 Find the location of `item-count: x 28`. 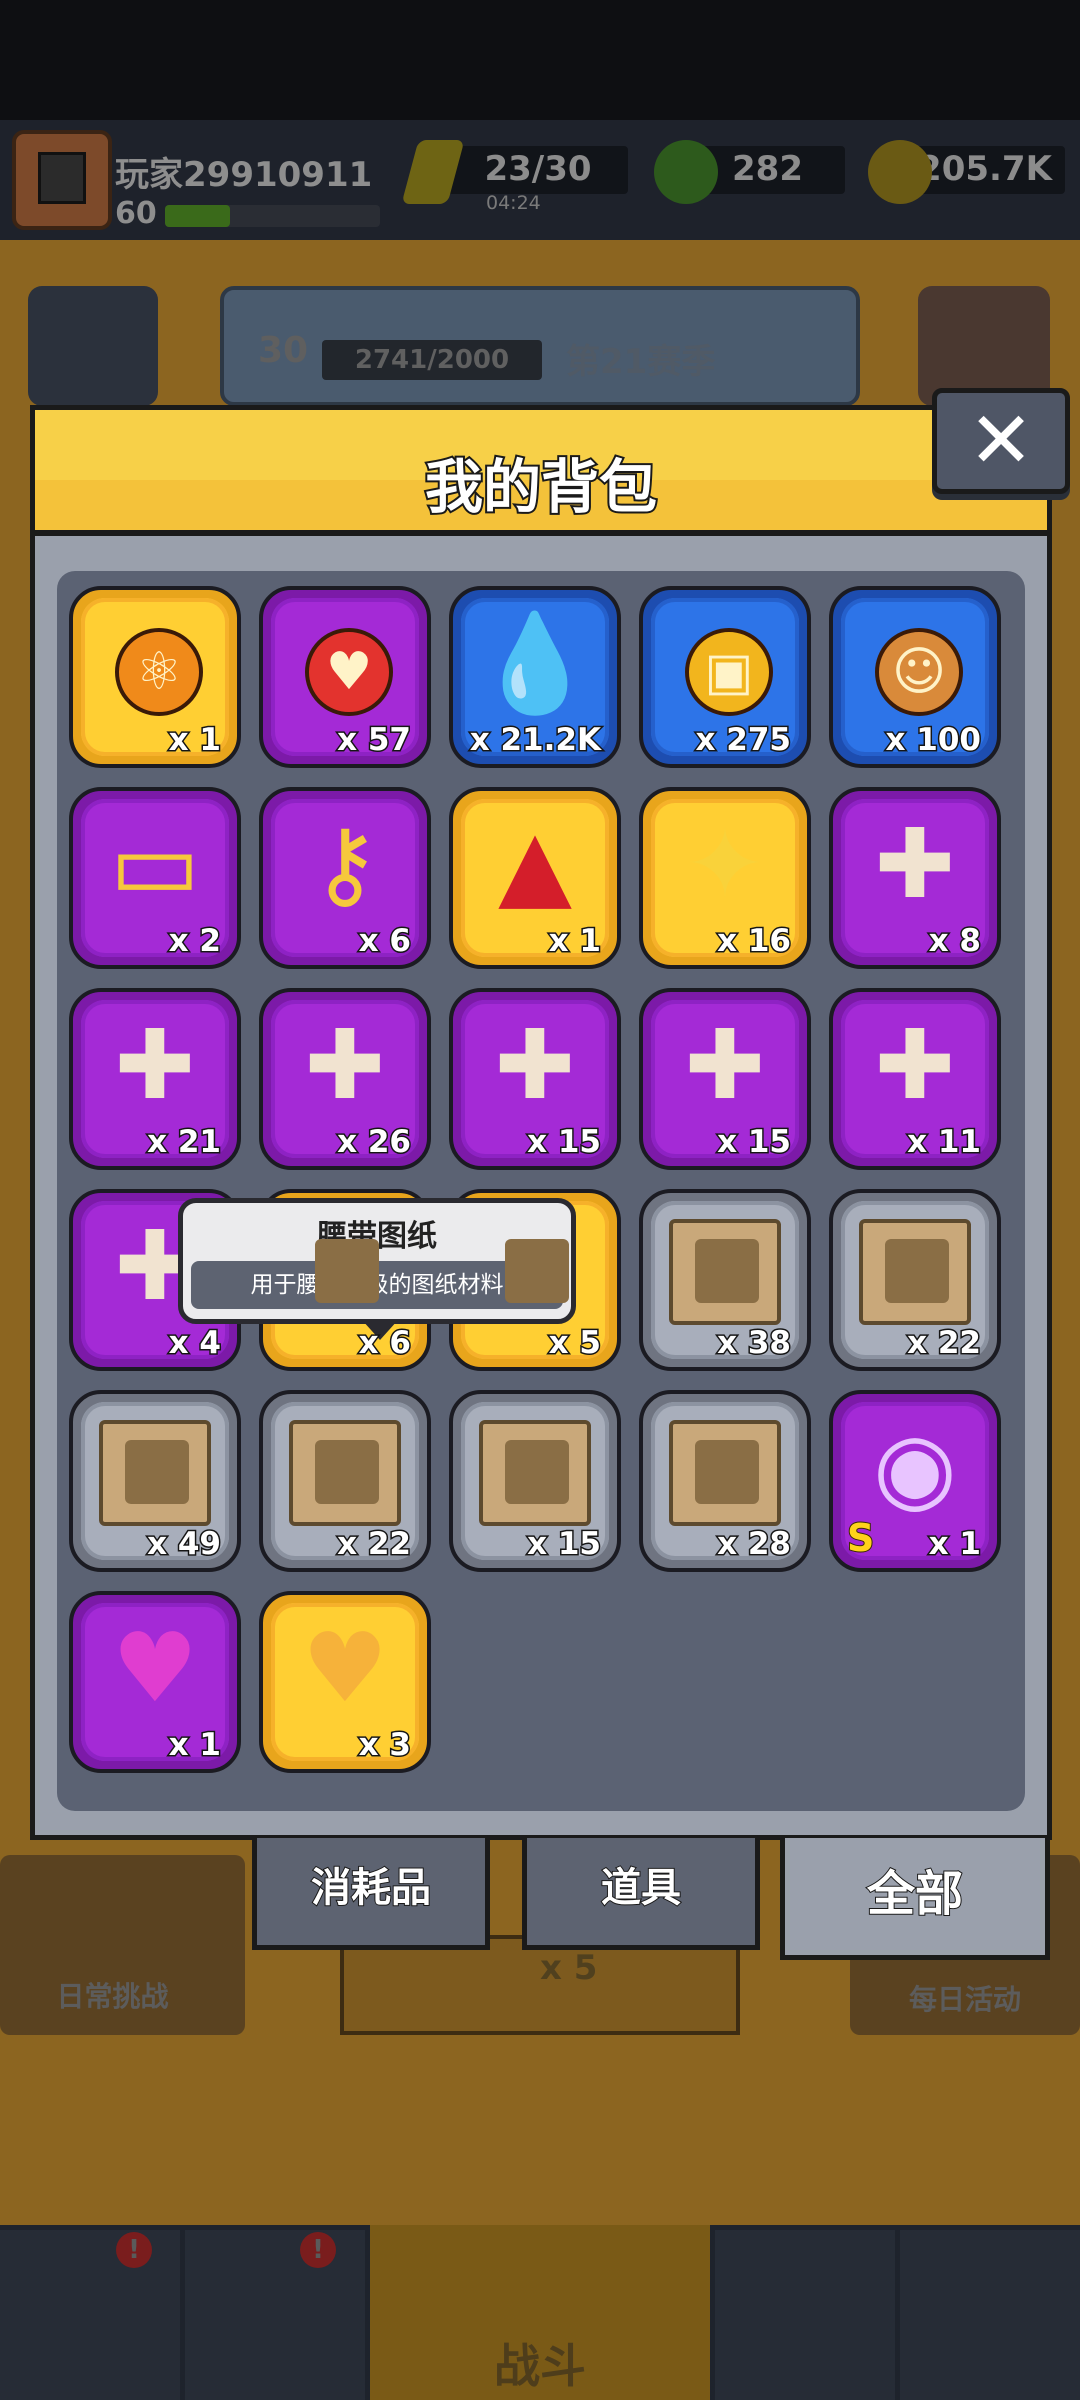

item-count: x 28 is located at coordinates (754, 1544).